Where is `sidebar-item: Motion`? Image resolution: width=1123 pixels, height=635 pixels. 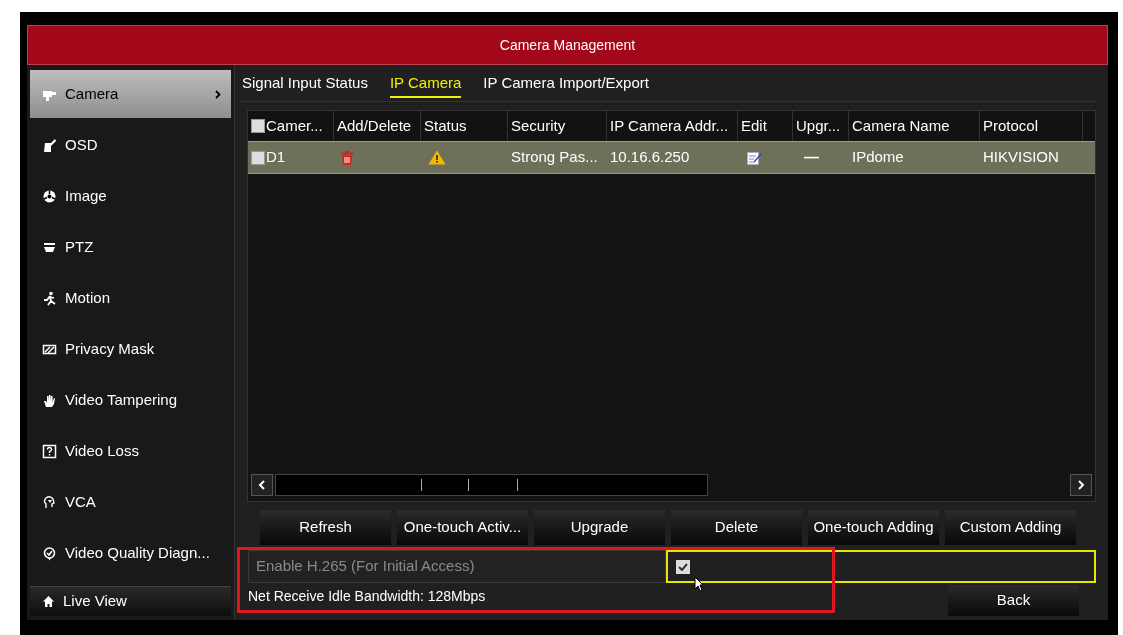 sidebar-item: Motion is located at coordinates (130, 298).